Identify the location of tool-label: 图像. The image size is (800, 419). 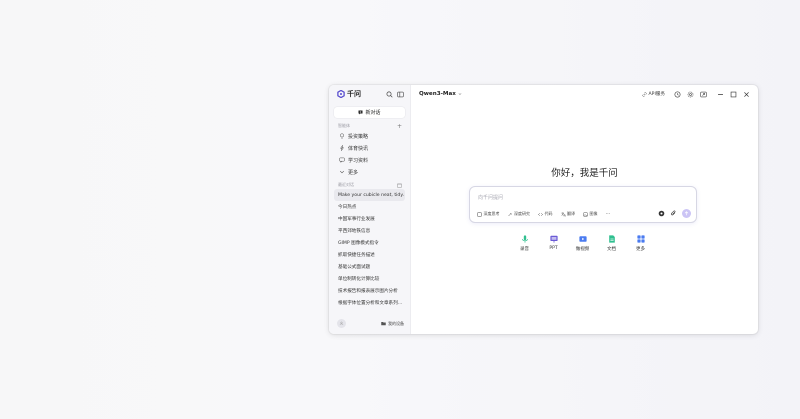
(593, 213).